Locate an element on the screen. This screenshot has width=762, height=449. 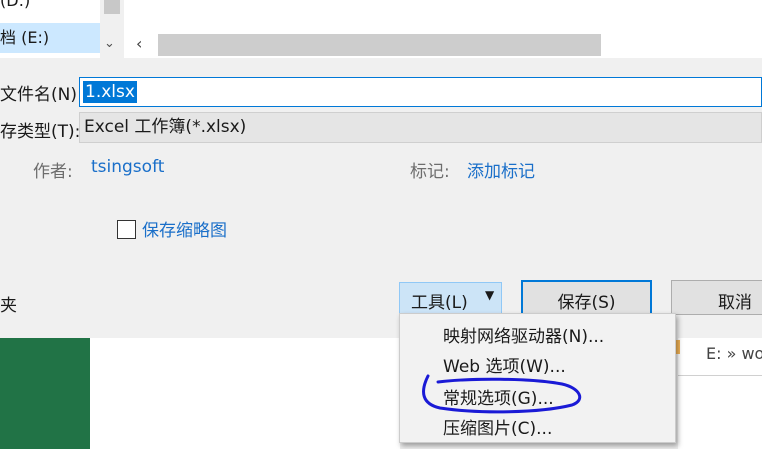
background-excel-sidebar is located at coordinates (45, 393).